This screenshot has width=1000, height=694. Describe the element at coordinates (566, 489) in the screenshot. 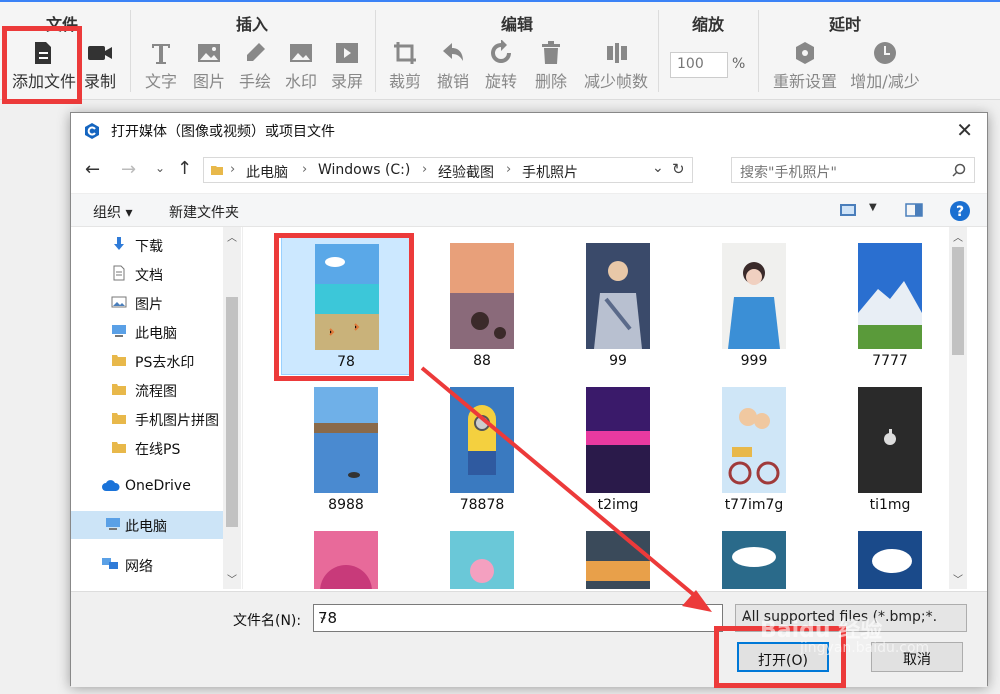

I see `annotation-arrow` at that location.